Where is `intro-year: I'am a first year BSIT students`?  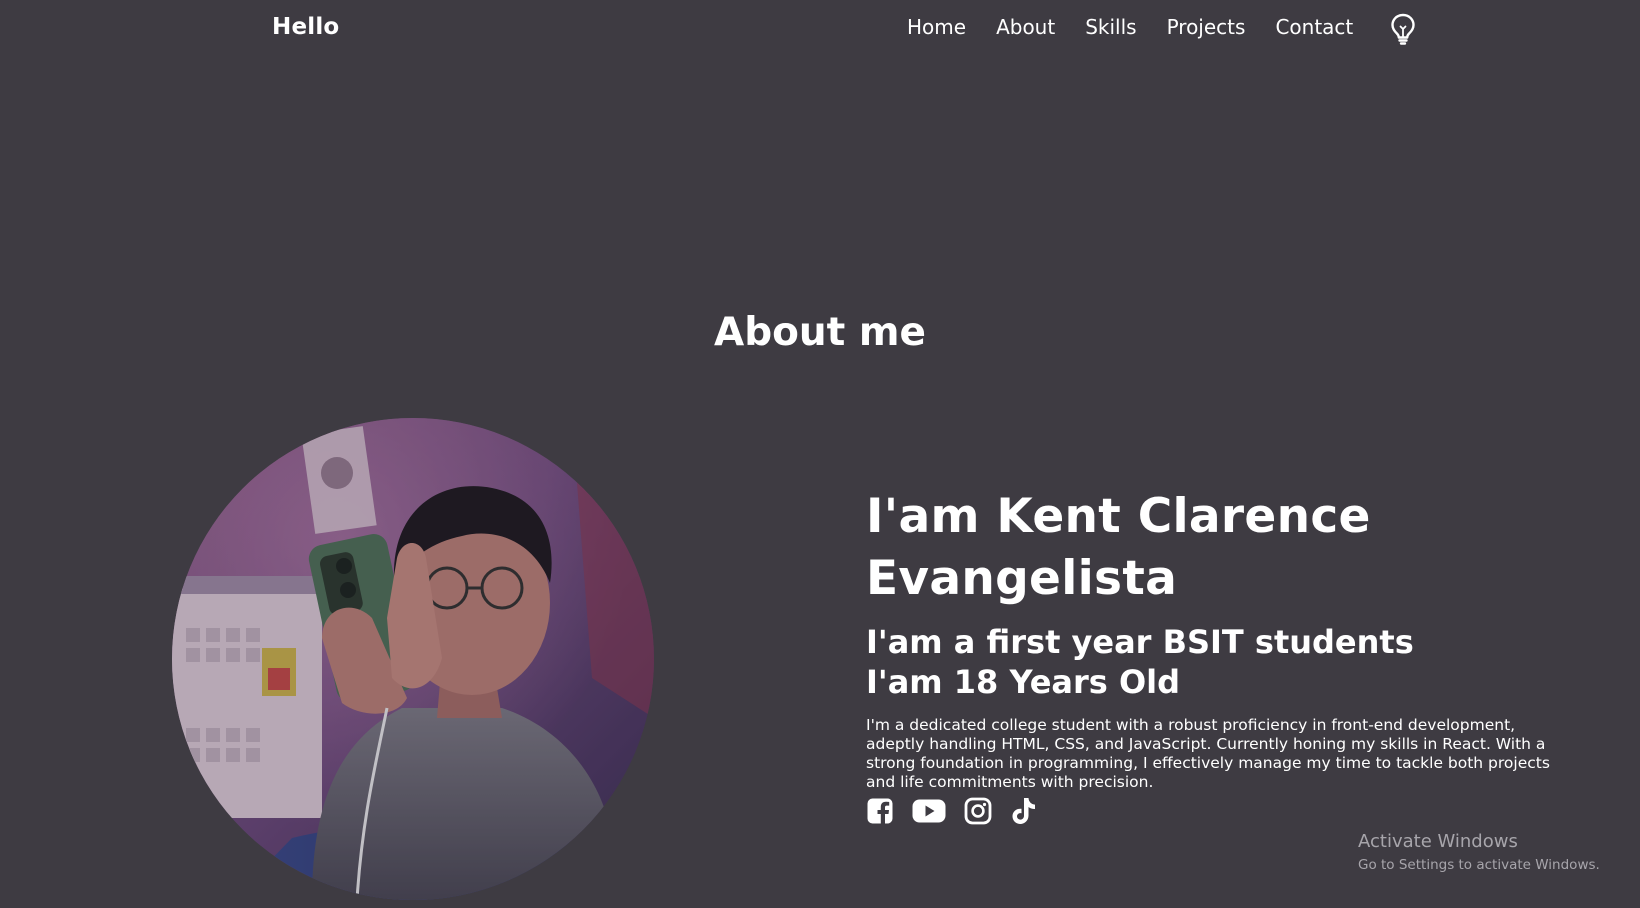 intro-year: I'am a first year BSIT students is located at coordinates (1140, 642).